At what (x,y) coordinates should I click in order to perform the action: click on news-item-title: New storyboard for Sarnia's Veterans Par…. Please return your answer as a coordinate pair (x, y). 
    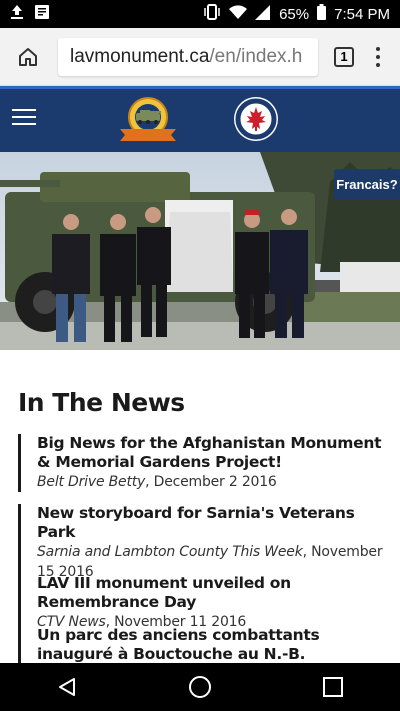
    Looking at the image, I should click on (210, 523).